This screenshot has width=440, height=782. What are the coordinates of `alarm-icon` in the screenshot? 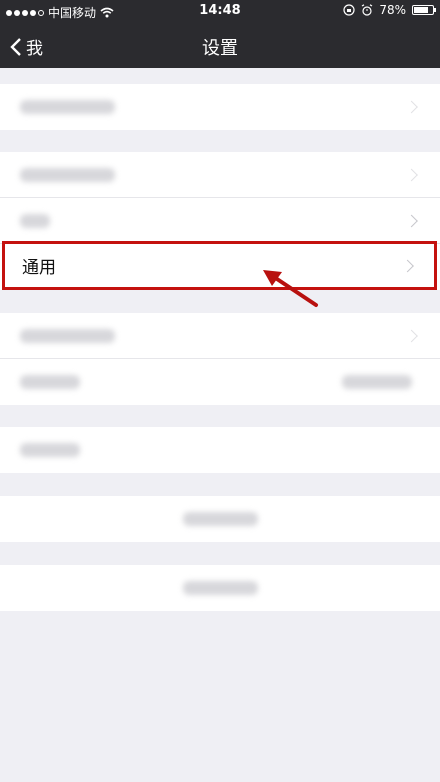 It's located at (367, 10).